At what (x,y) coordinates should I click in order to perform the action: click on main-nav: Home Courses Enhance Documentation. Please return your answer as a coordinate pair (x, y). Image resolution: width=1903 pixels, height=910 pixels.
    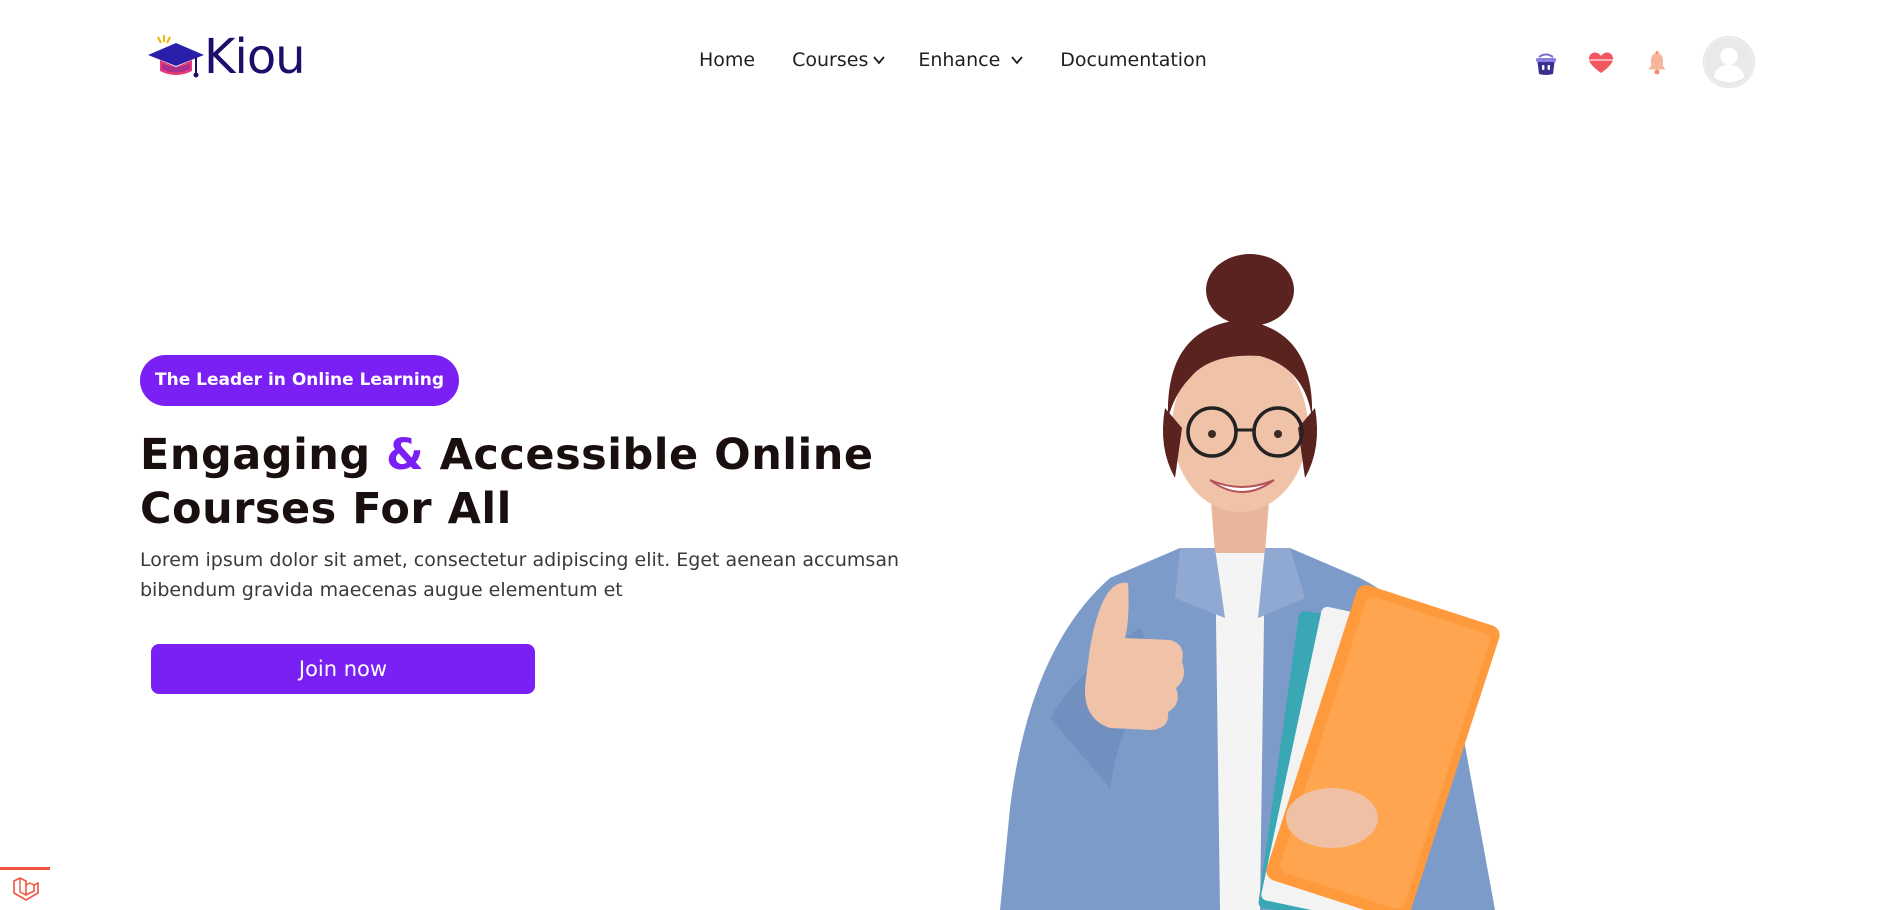
    Looking at the image, I should click on (953, 60).